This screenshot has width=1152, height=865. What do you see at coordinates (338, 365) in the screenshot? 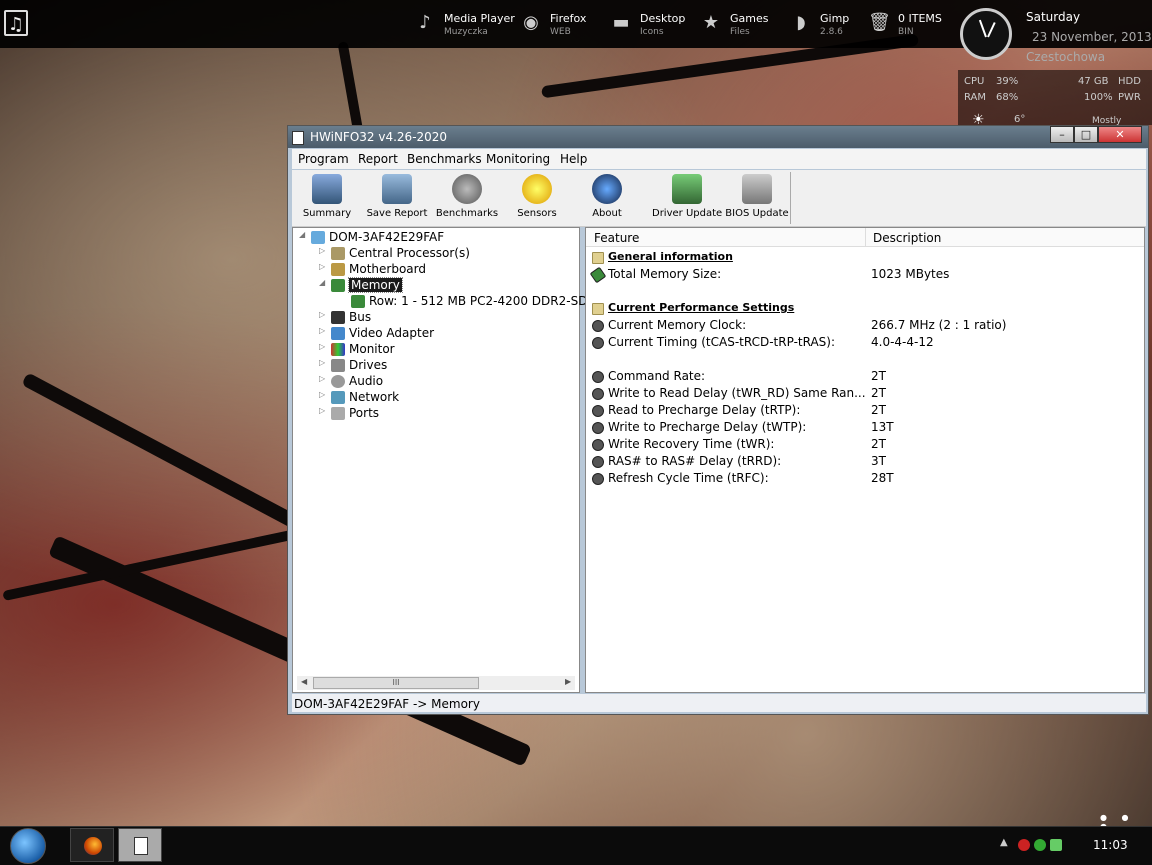
I see `drive-icon` at bounding box center [338, 365].